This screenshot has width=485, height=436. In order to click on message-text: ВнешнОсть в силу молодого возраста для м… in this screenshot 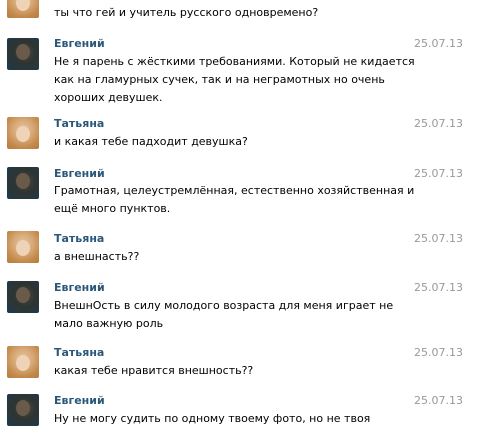, I will do `click(224, 314)`.